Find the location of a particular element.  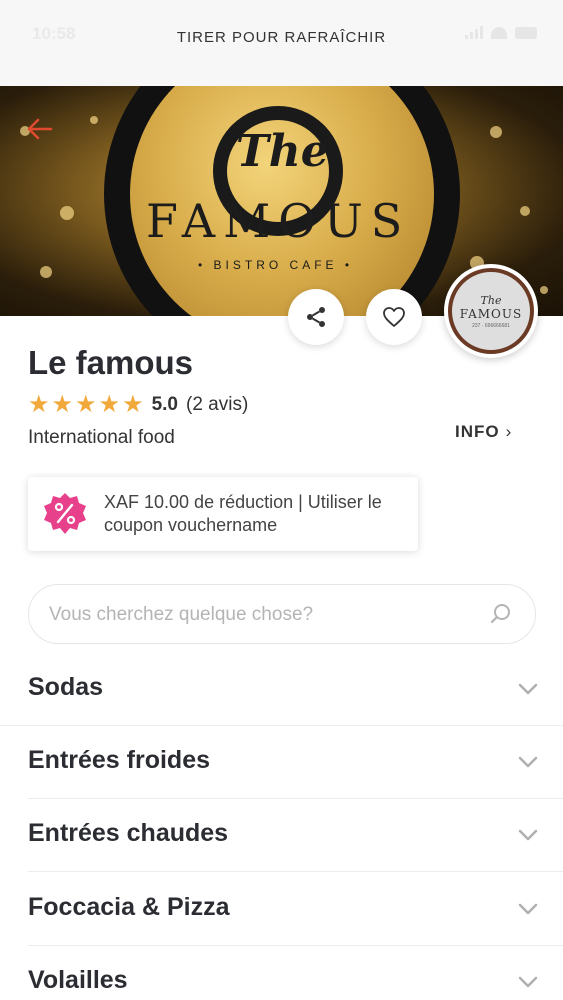

wifi-icon is located at coordinates (499, 33).